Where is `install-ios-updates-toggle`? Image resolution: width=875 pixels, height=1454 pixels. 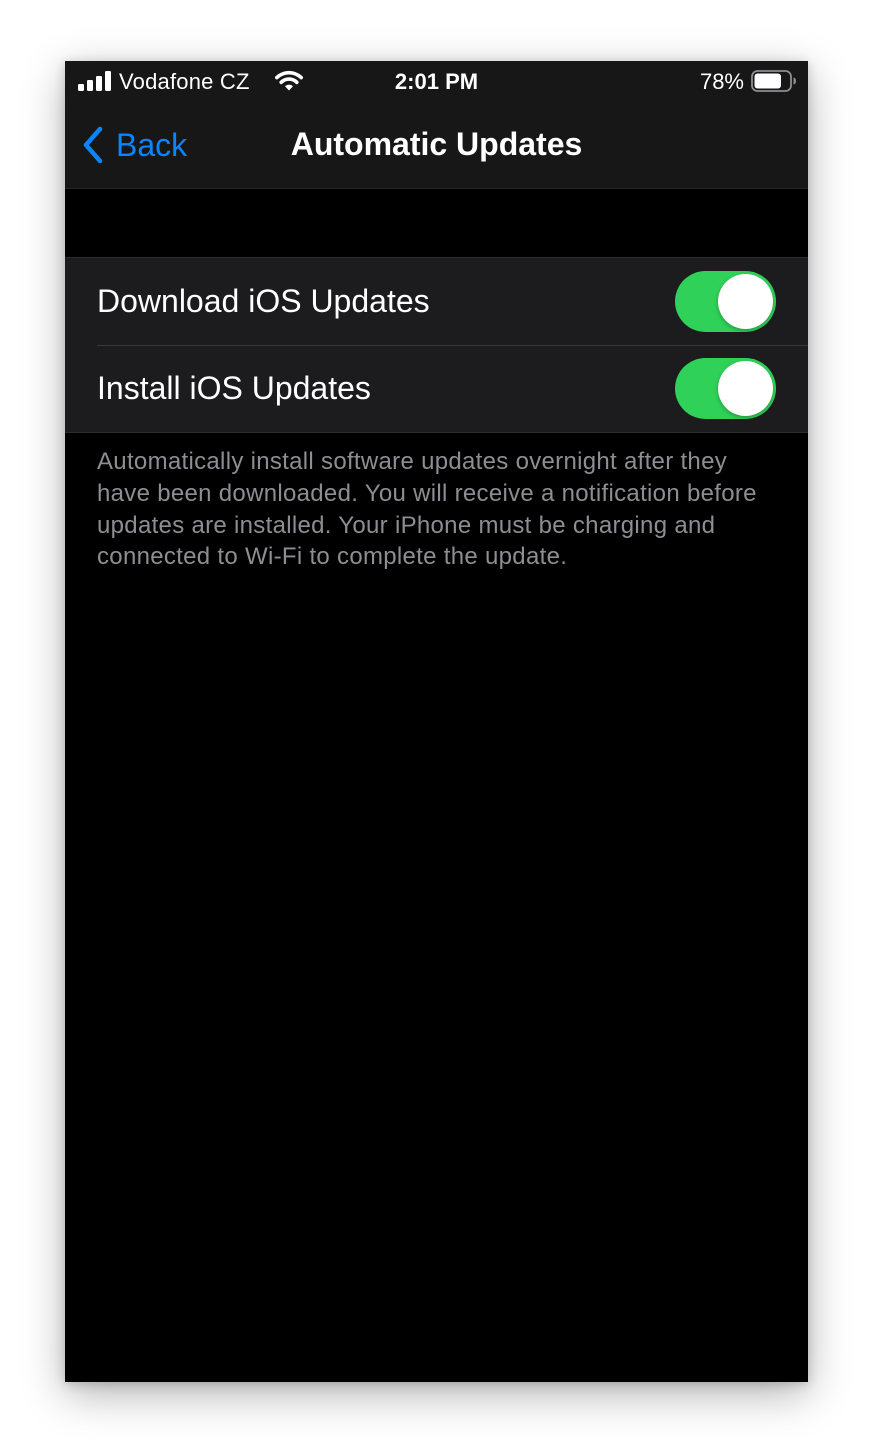 install-ios-updates-toggle is located at coordinates (725, 388).